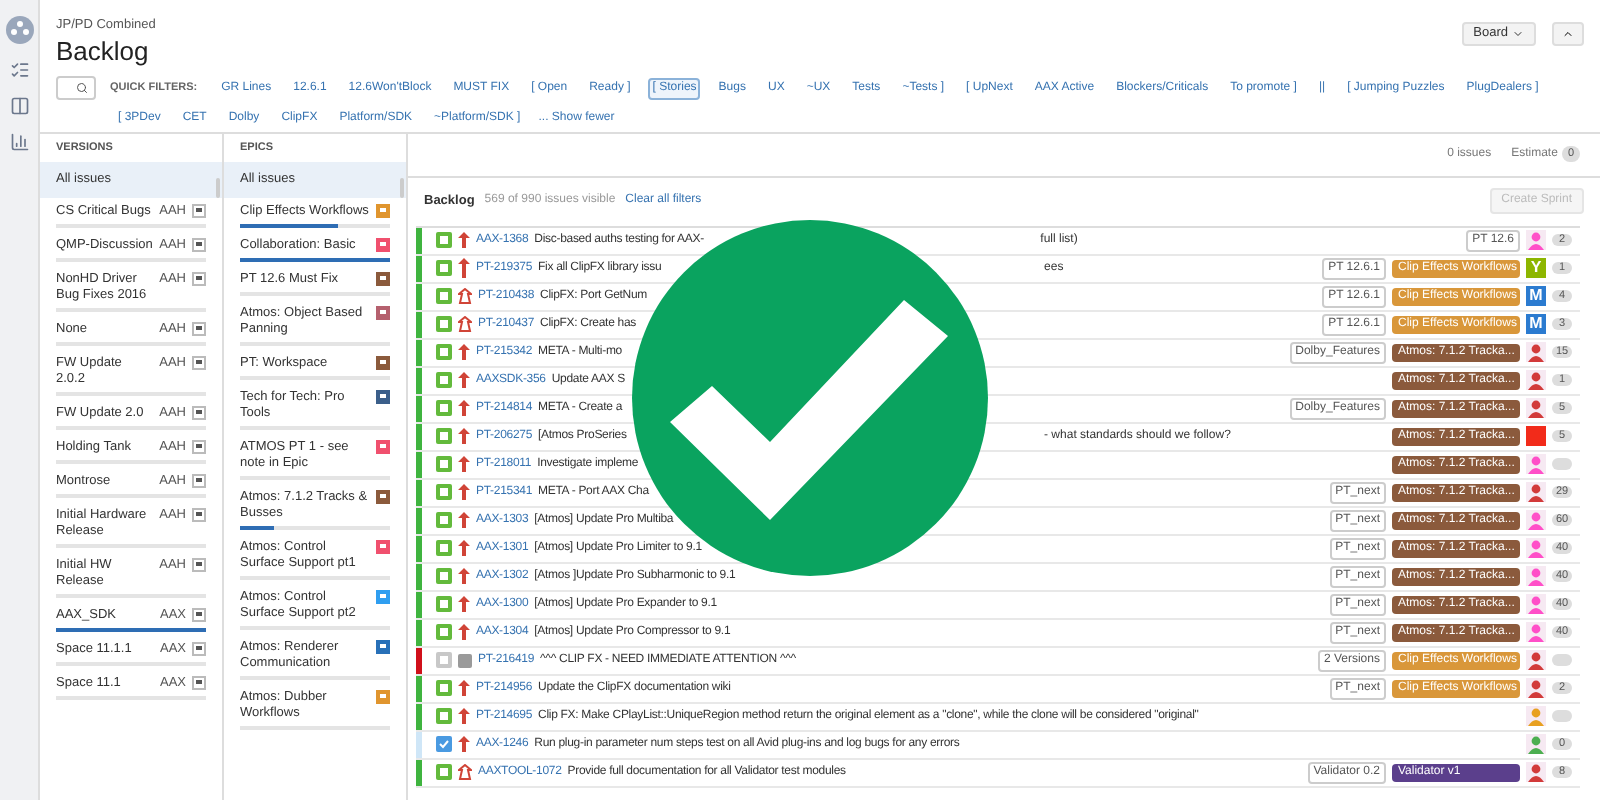 The width and height of the screenshot is (1600, 800). What do you see at coordinates (103, 51) in the screenshot?
I see `page-title: Backlog` at bounding box center [103, 51].